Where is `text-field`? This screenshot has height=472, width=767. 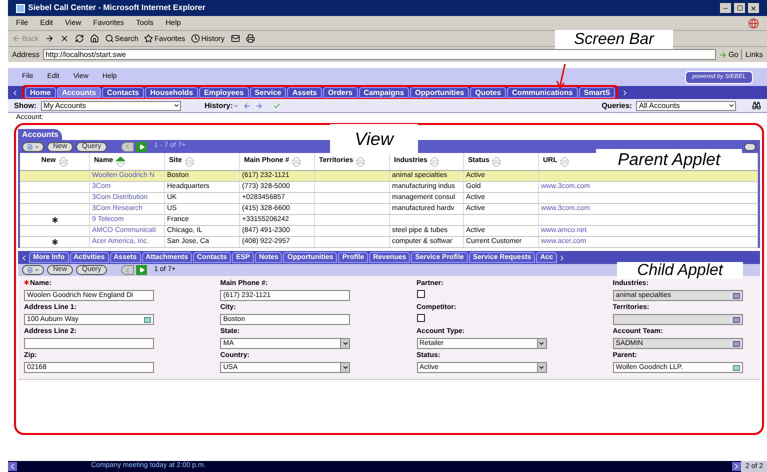 text-field is located at coordinates (89, 343).